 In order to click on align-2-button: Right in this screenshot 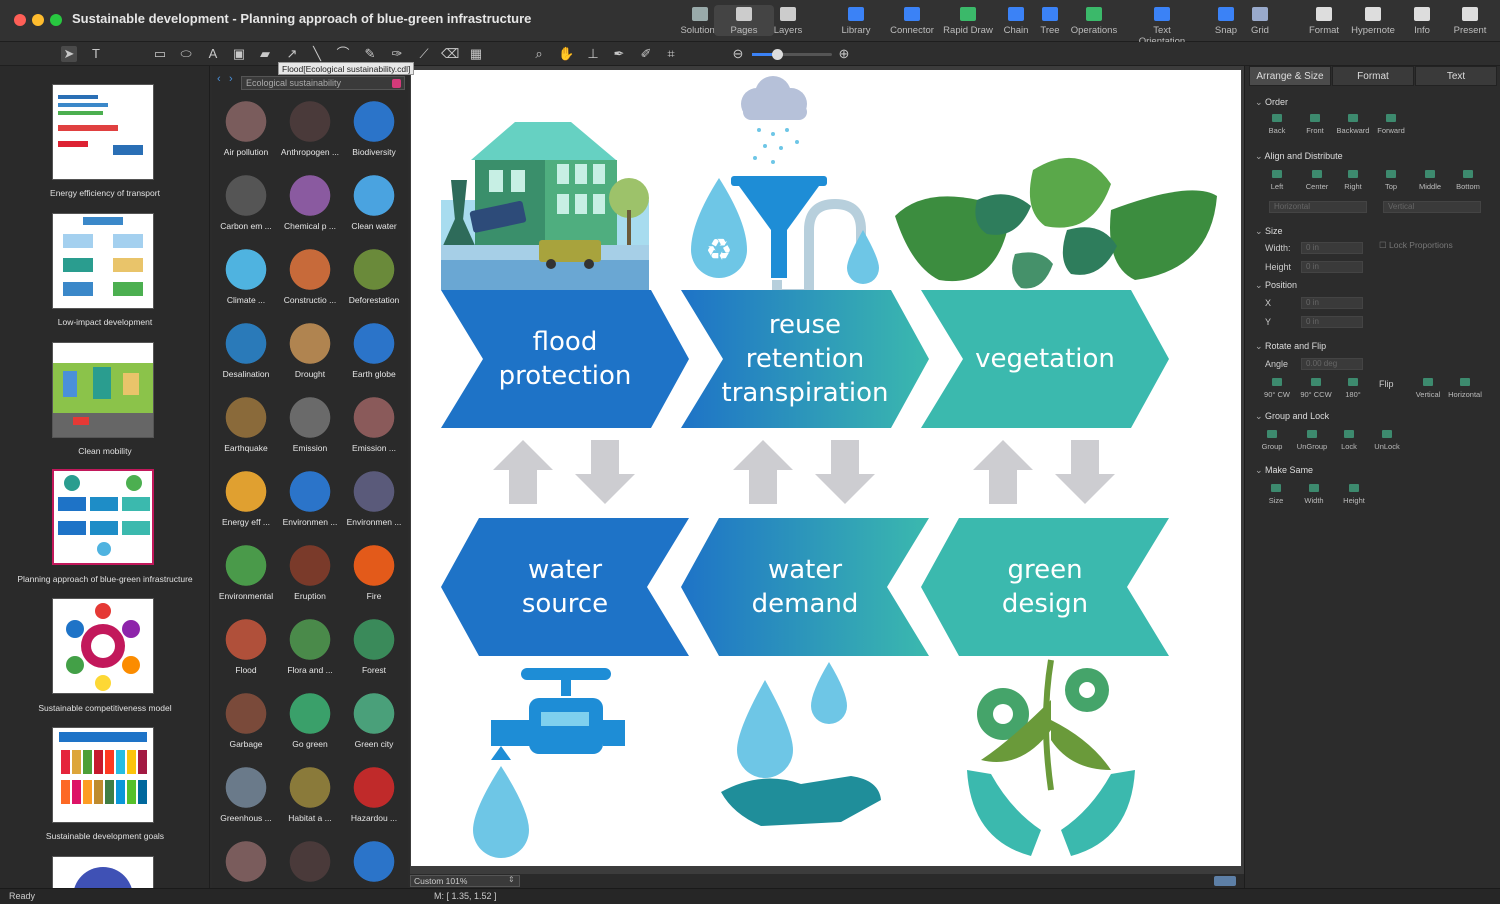, I will do `click(1353, 180)`.